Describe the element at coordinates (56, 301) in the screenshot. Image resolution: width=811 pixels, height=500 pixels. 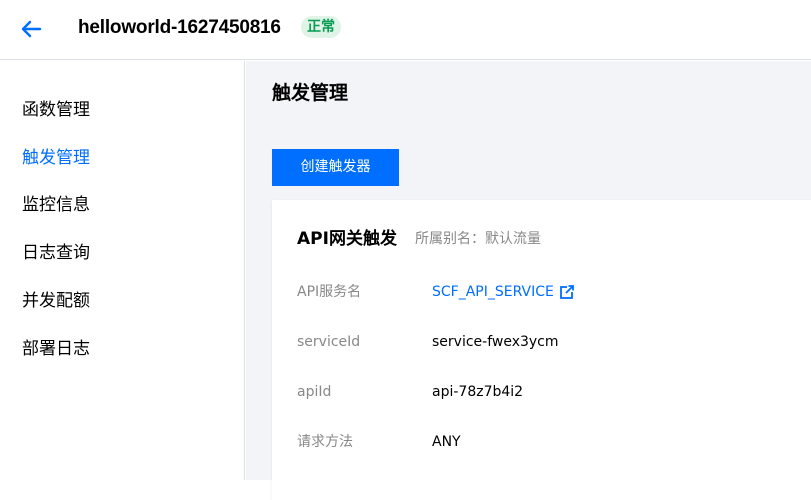
I see `sidebar-item-concurrency-quota: 并发配额` at that location.